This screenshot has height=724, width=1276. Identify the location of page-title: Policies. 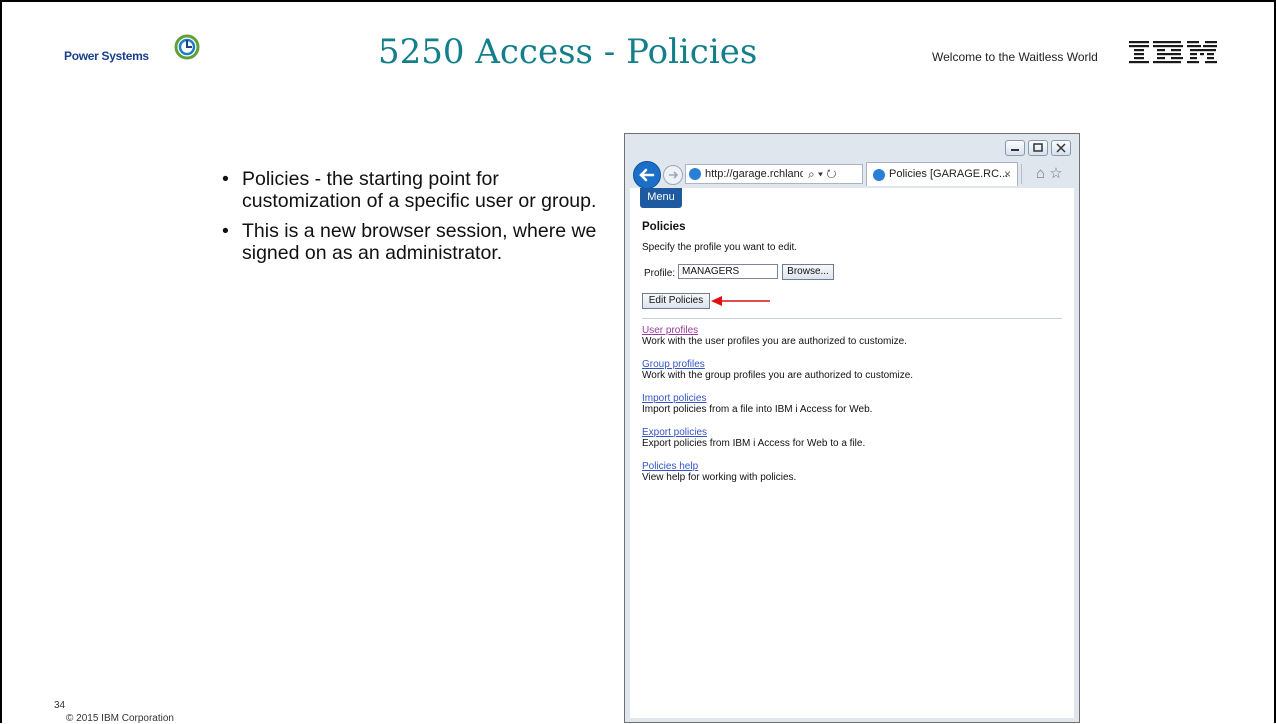
(664, 227).